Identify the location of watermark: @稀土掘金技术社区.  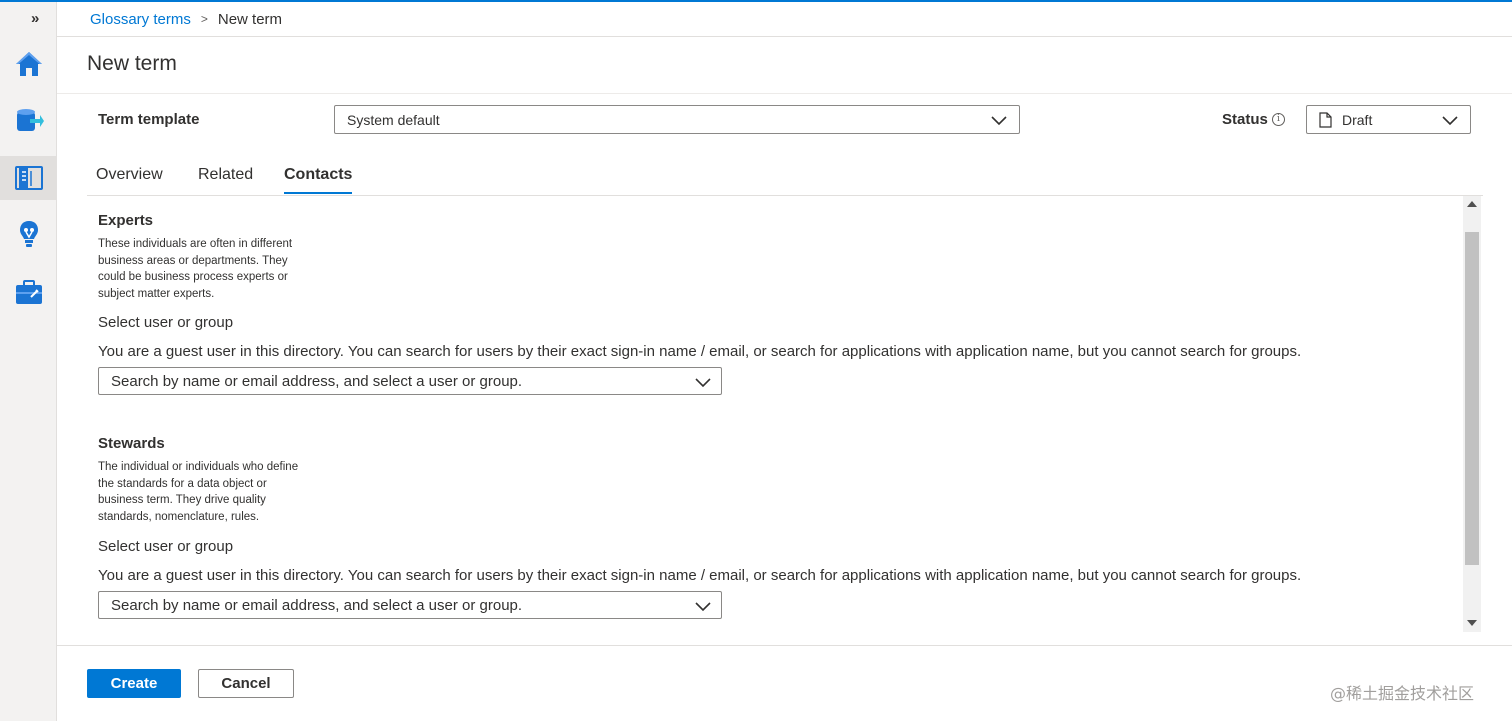
(1402, 693).